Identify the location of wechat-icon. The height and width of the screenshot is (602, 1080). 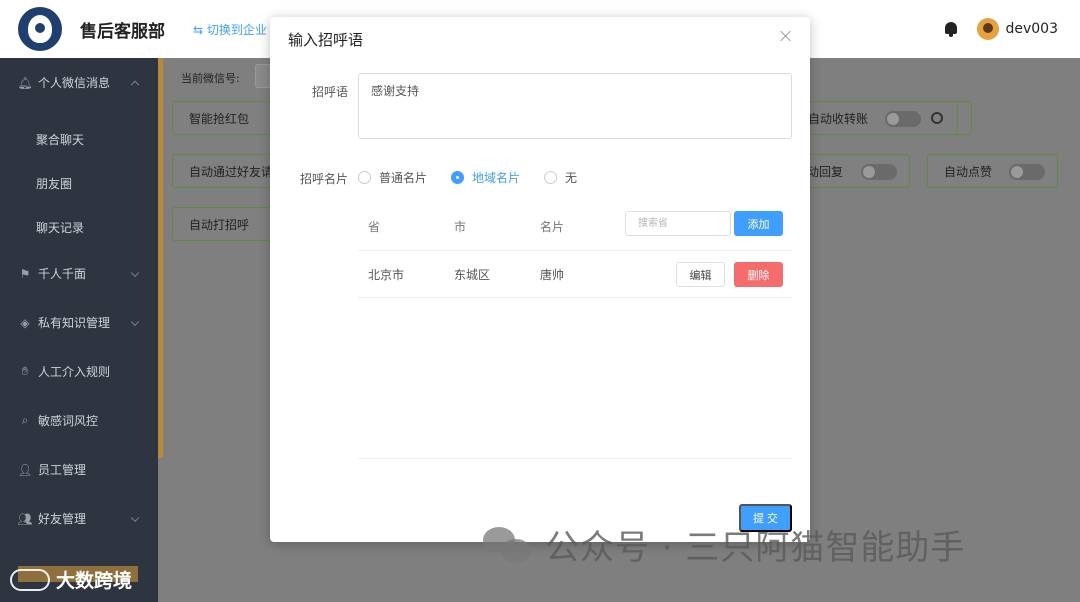
(508, 545).